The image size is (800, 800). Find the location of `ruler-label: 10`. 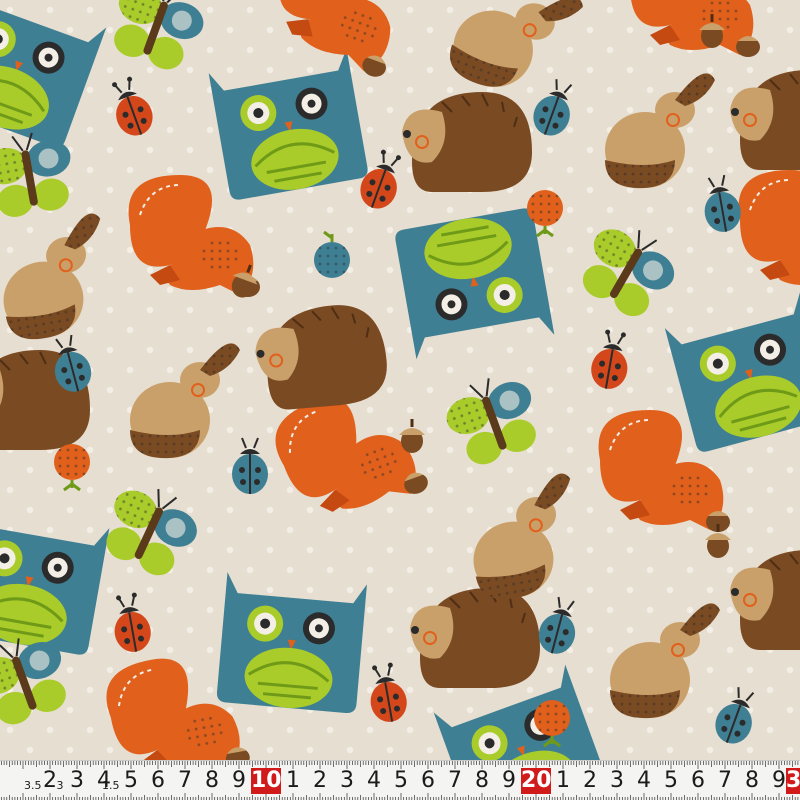

ruler-label: 10 is located at coordinates (266, 781).